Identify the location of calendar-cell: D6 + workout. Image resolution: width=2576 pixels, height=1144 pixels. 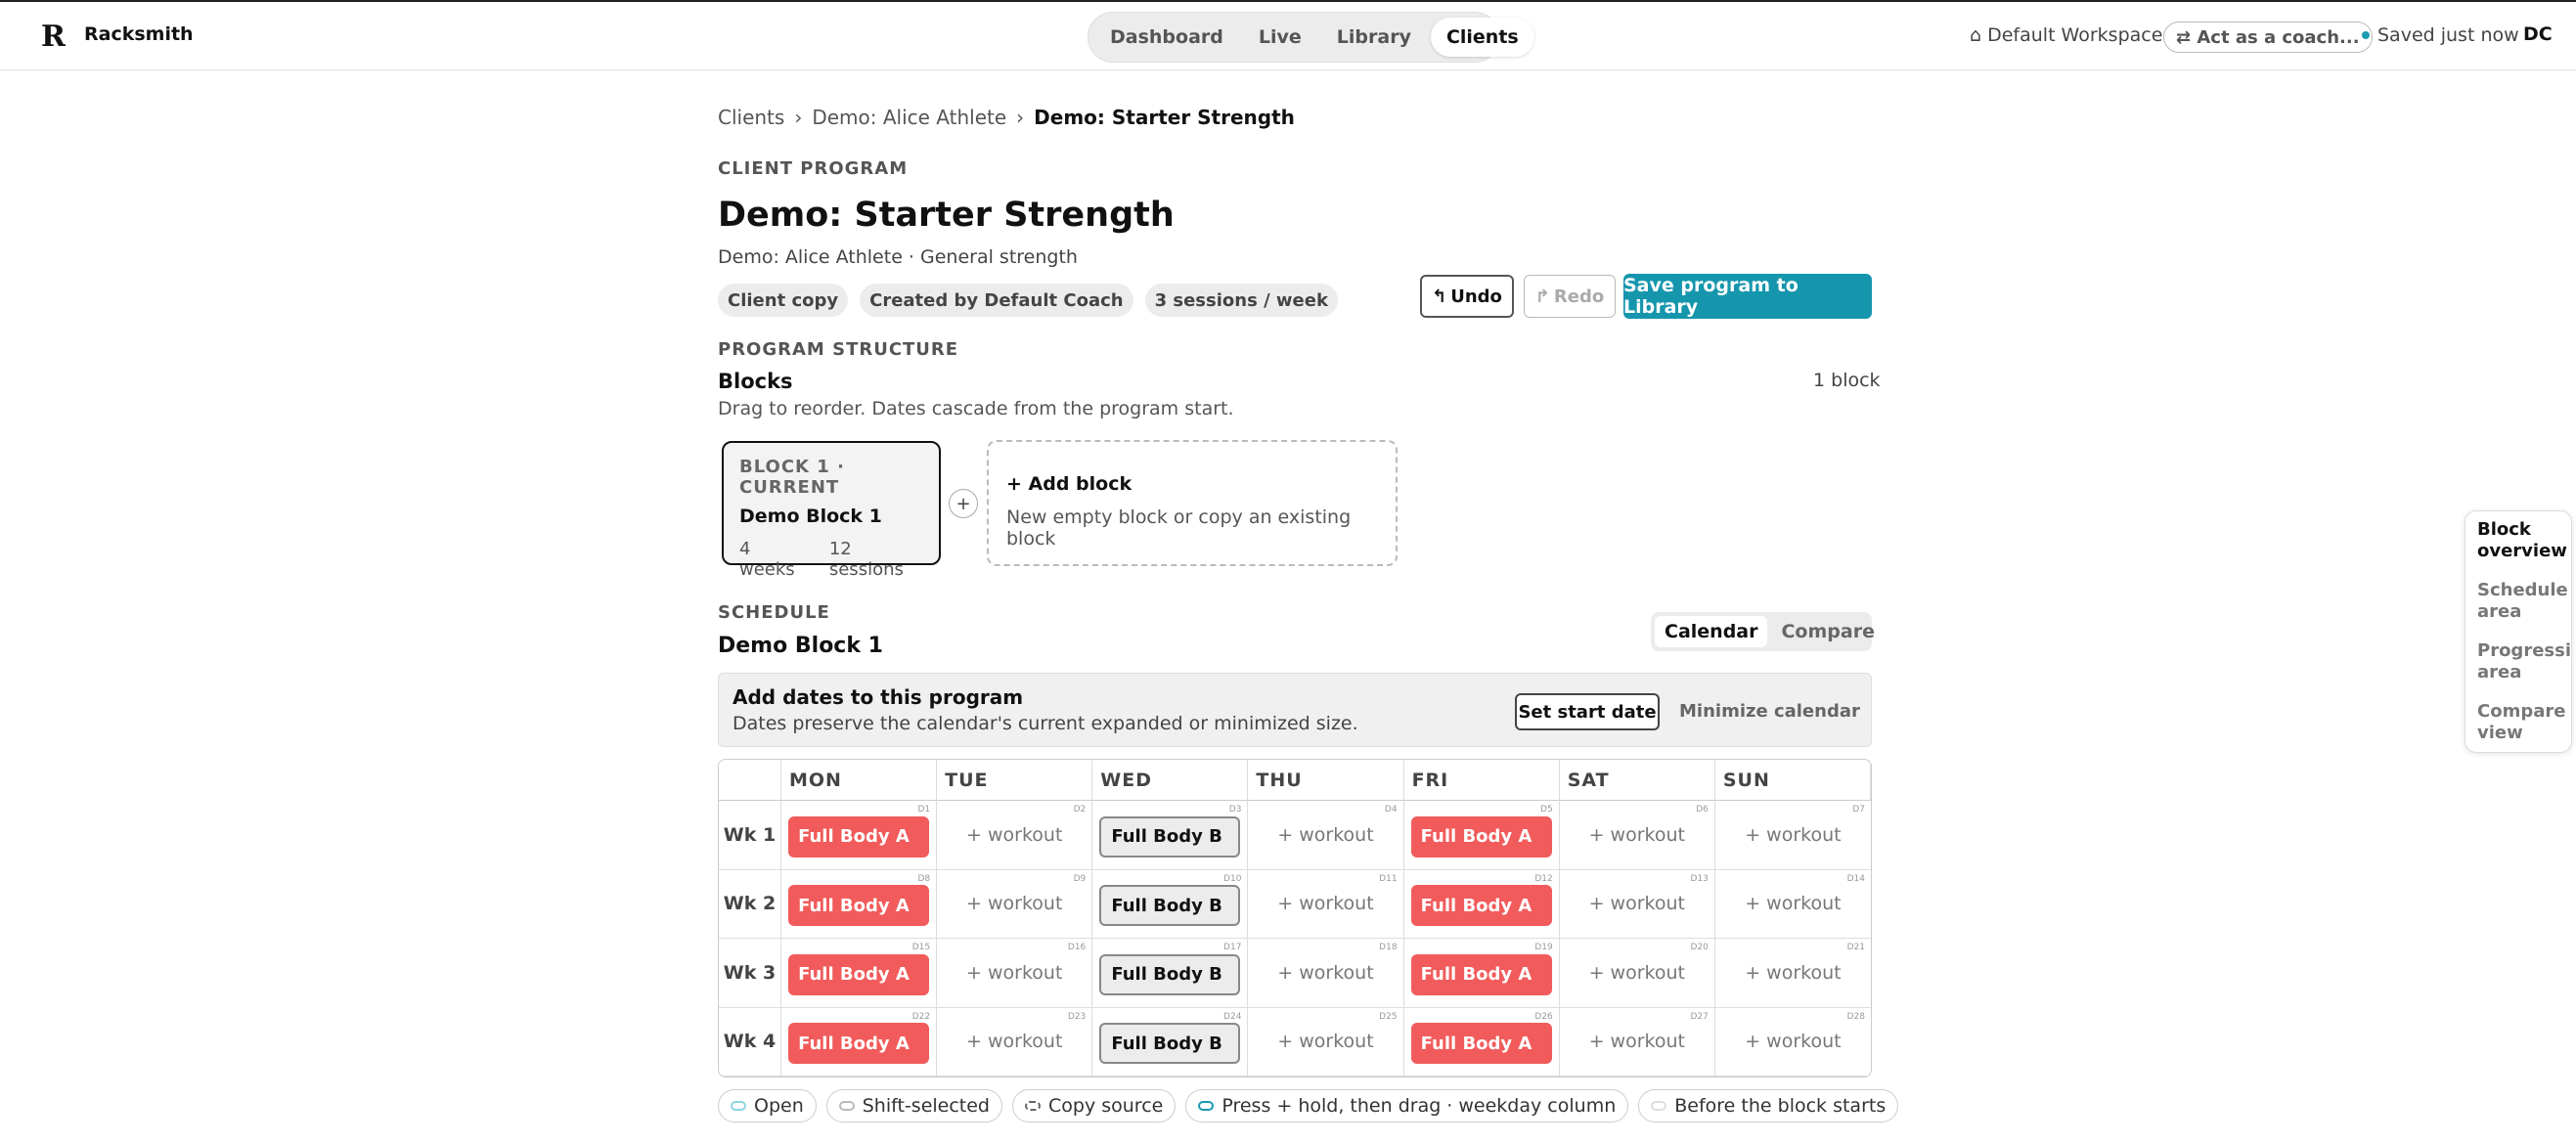
(1637, 835).